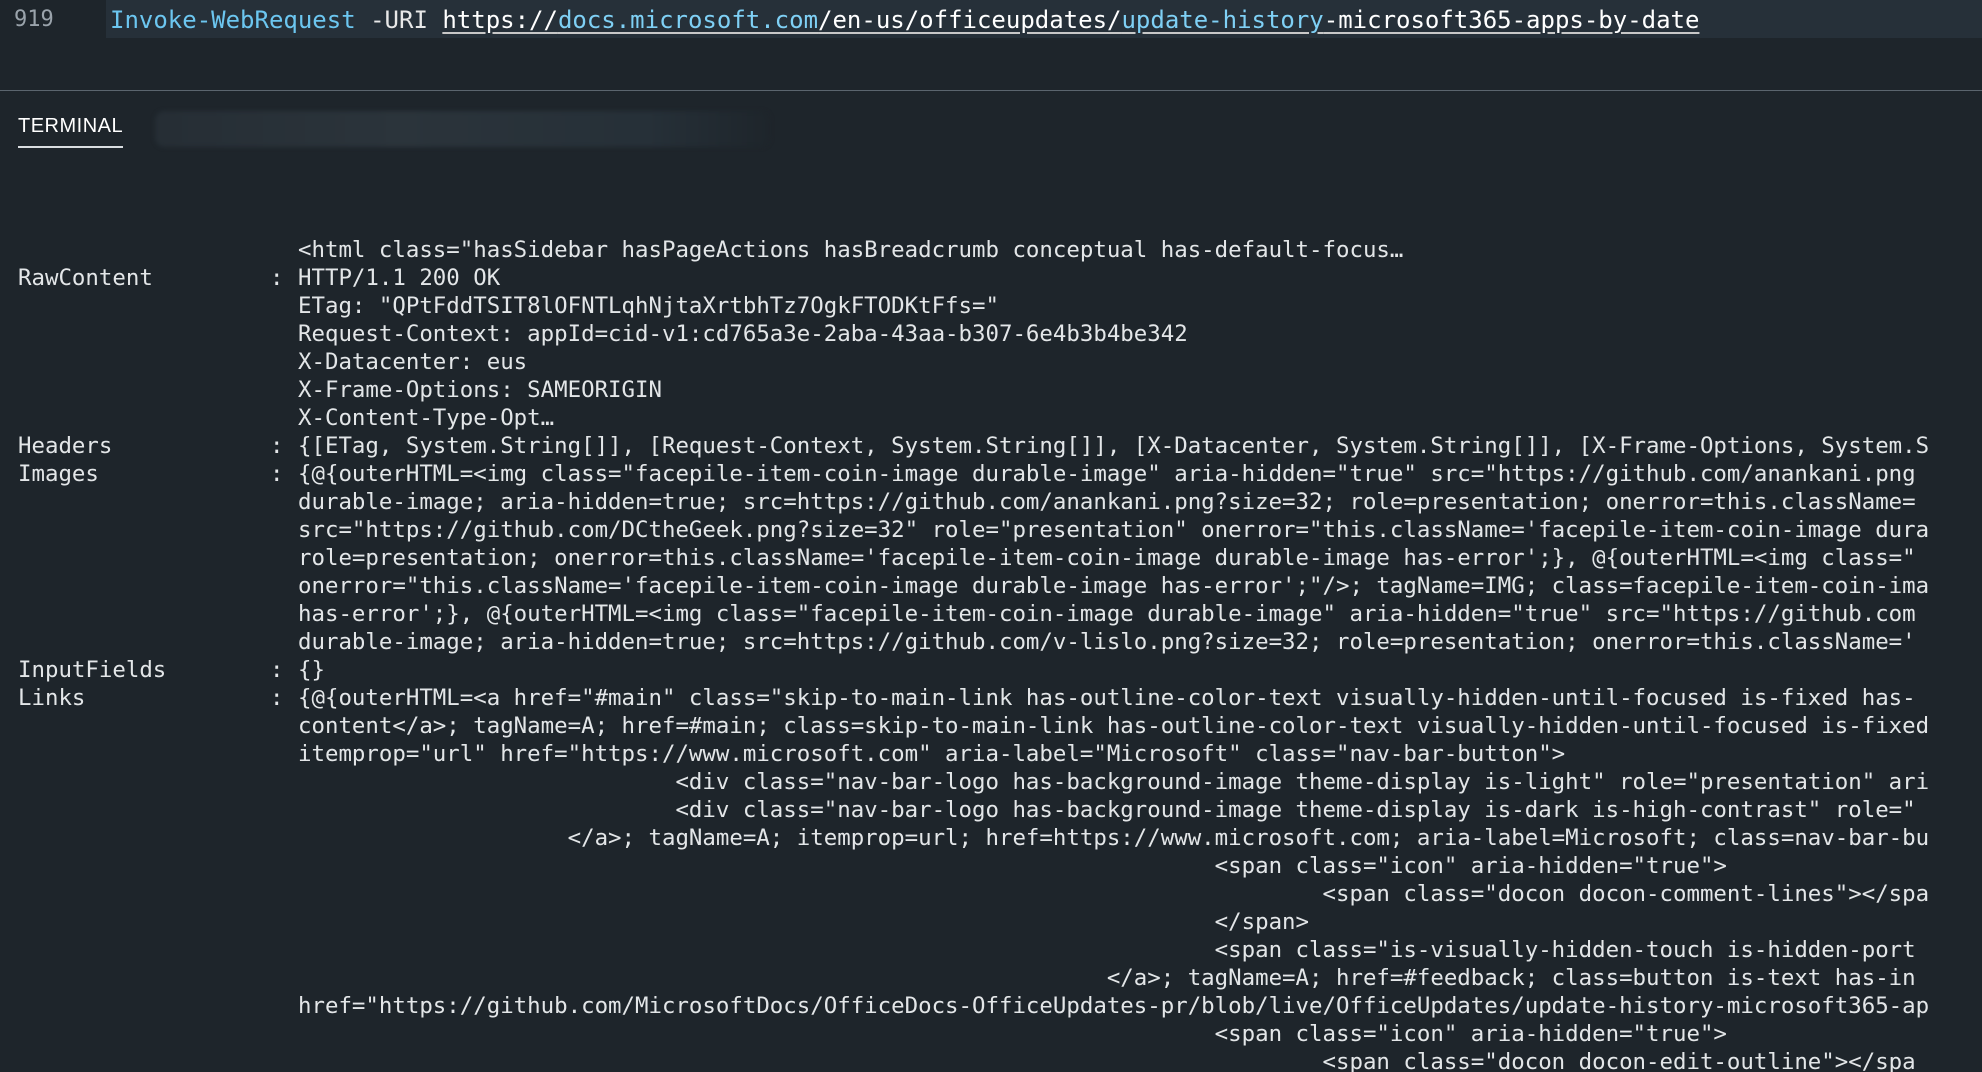  I want to click on url-path-tail: -microsoft365-apps-by-date, so click(1511, 20).